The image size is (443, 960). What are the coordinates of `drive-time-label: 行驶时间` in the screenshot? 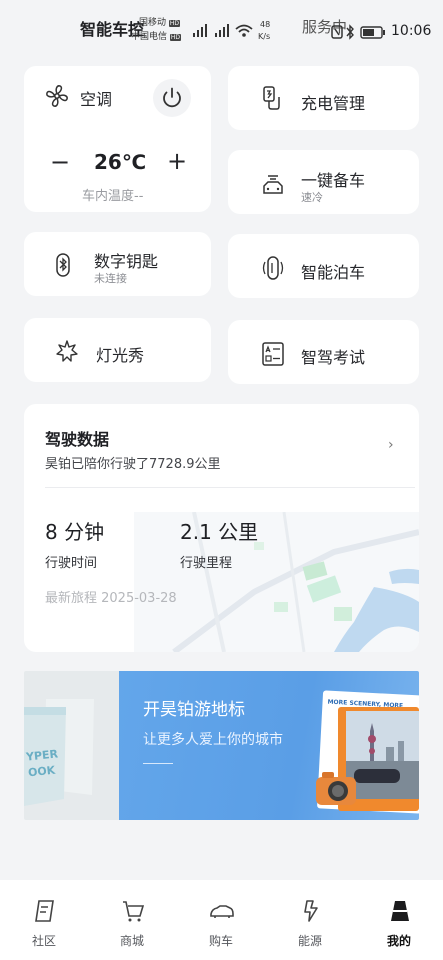 It's located at (71, 563).